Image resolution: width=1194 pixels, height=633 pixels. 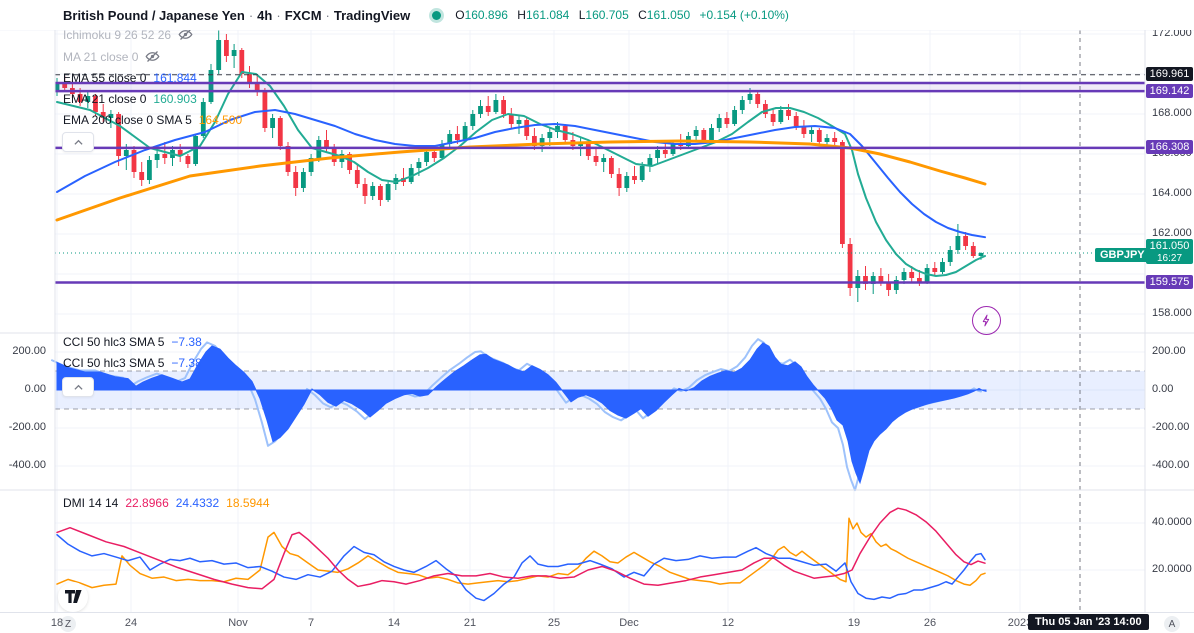 I want to click on tradingview-logo, so click(x=73, y=597).